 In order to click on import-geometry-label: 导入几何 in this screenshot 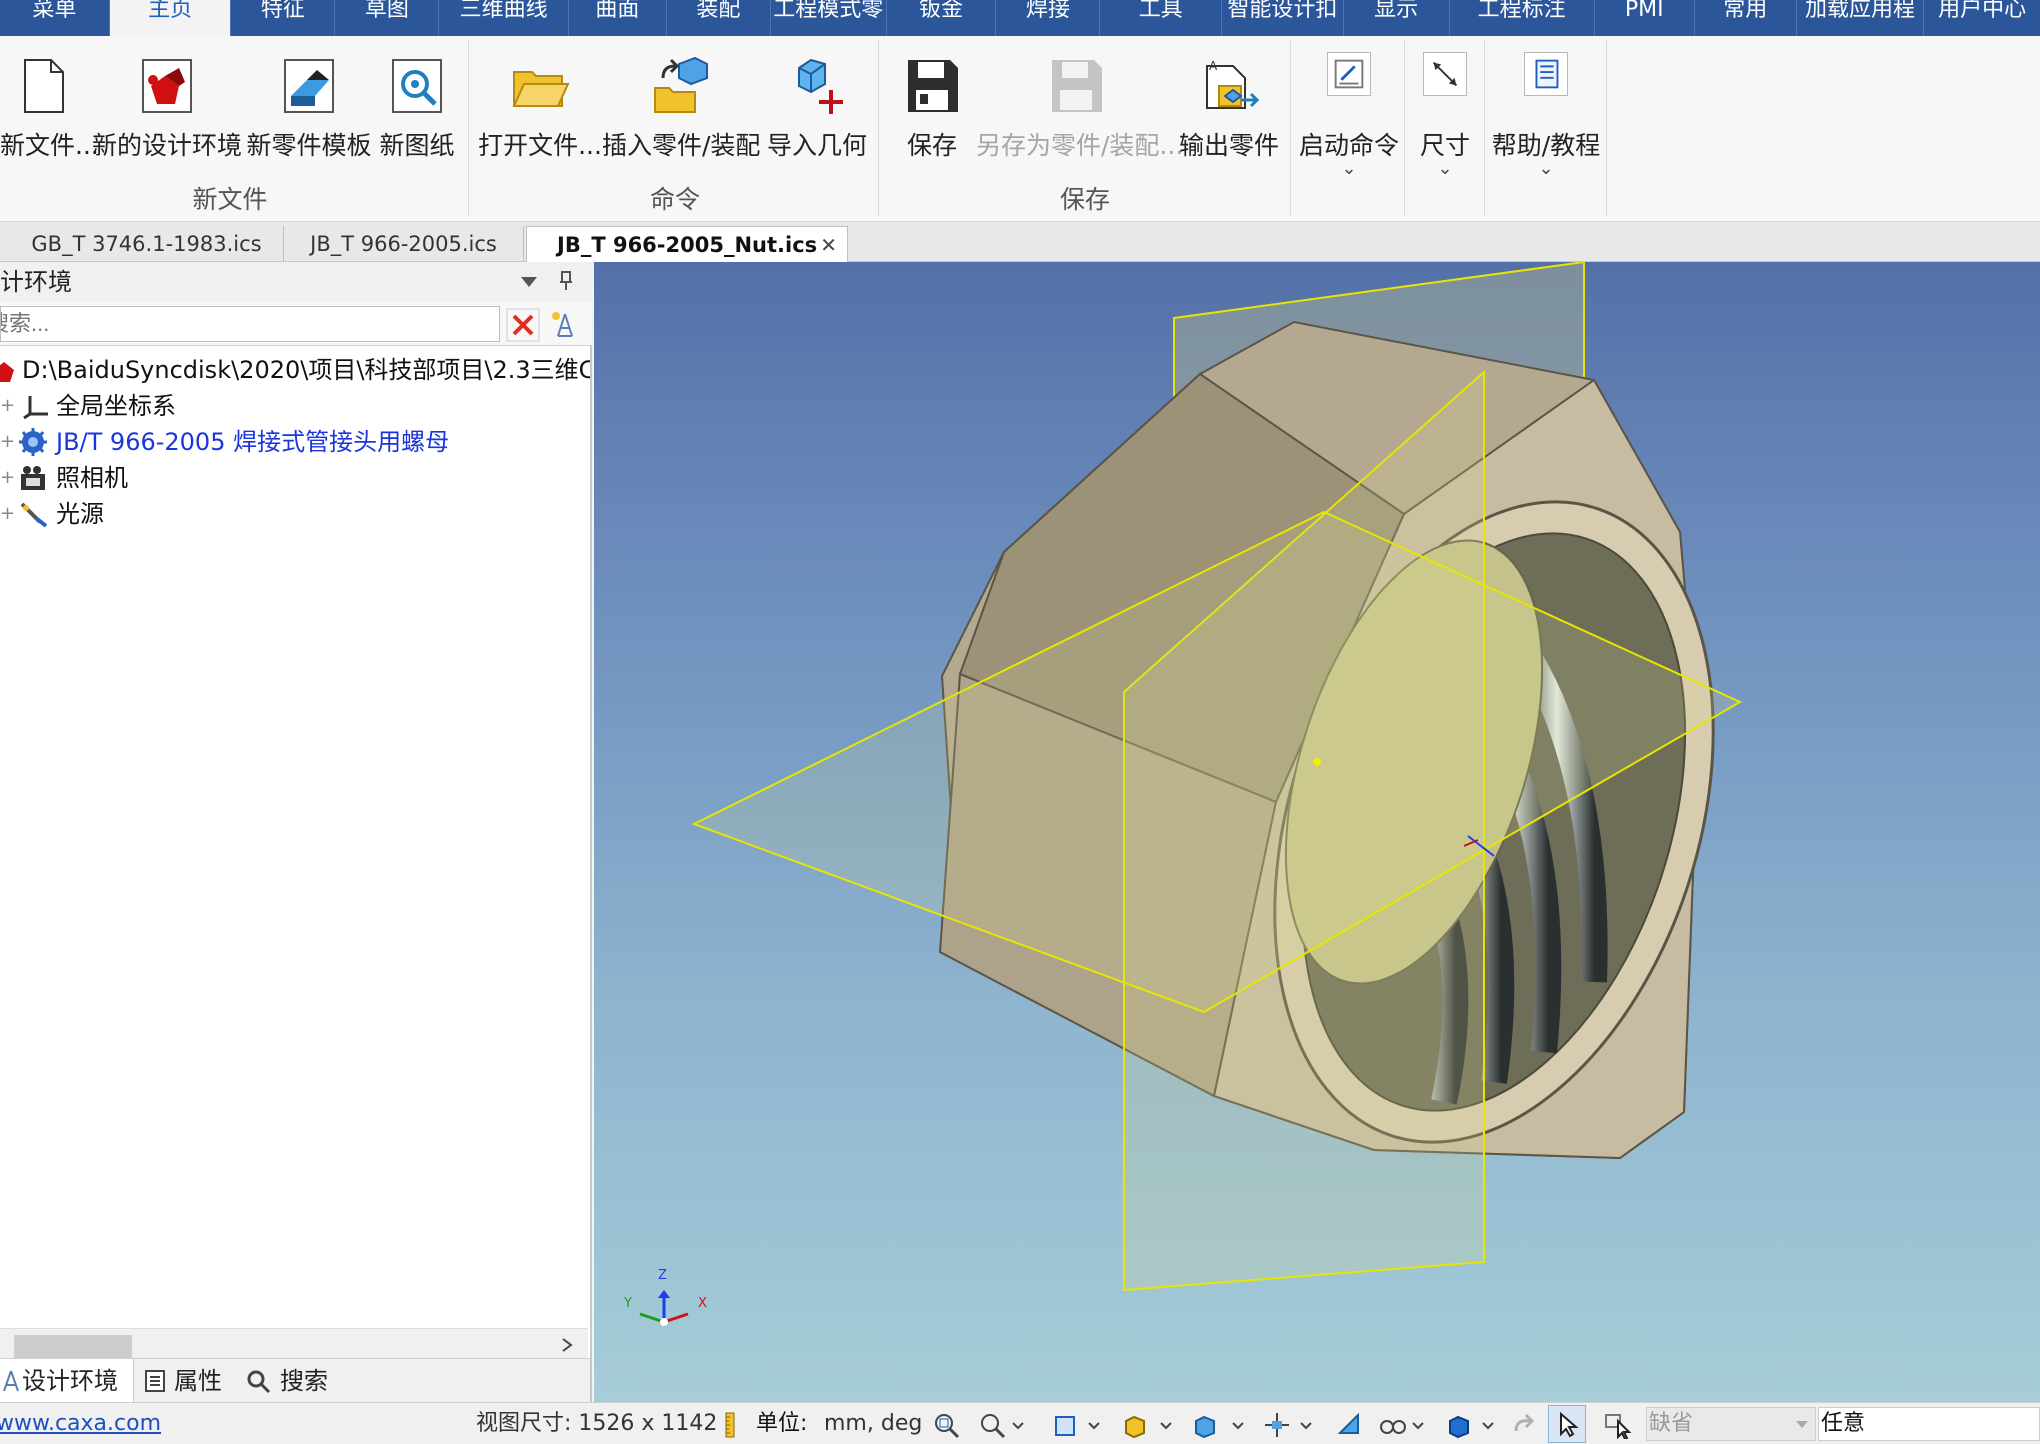, I will do `click(816, 145)`.